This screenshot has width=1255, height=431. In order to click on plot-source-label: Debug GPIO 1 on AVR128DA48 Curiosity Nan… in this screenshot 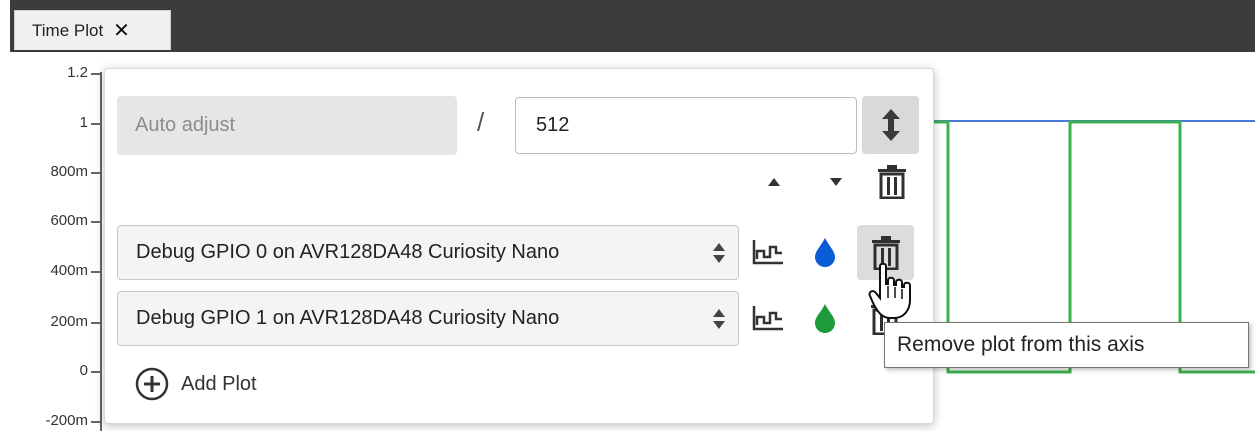, I will do `click(348, 318)`.